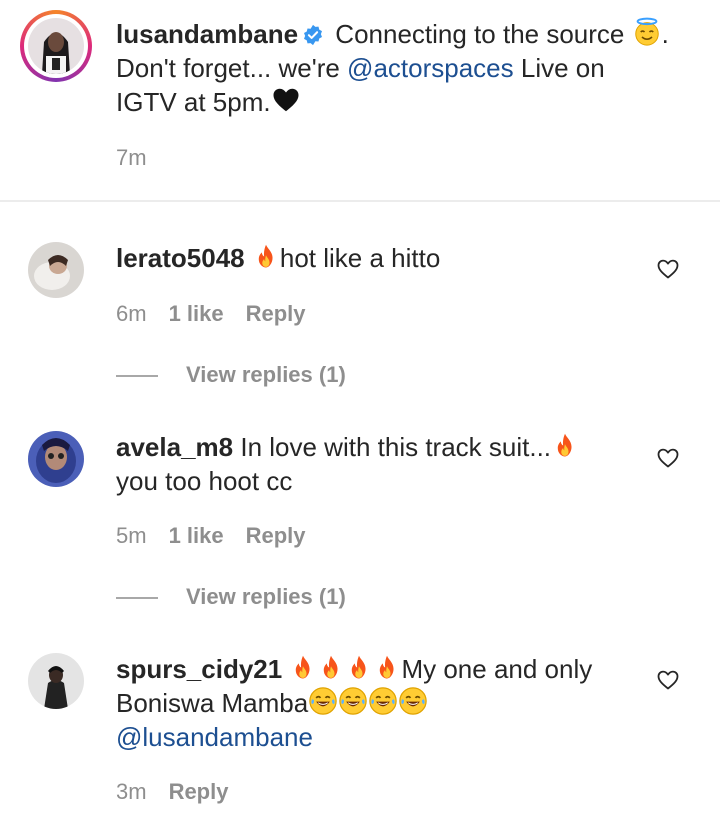 The width and height of the screenshot is (720, 824). What do you see at coordinates (646, 31) in the screenshot?
I see `halo-emoji-icon` at bounding box center [646, 31].